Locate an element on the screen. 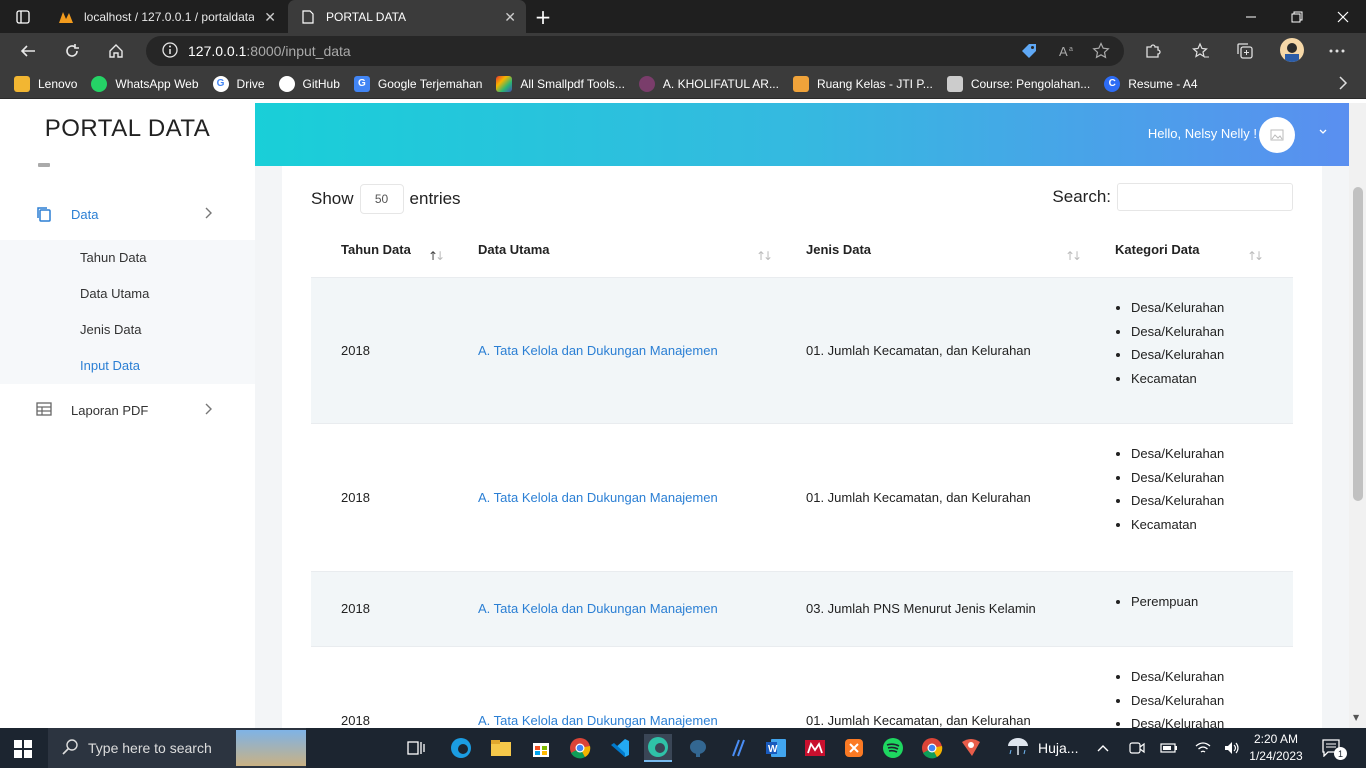 The height and width of the screenshot is (768, 1366). site-info-icon is located at coordinates (170, 51).